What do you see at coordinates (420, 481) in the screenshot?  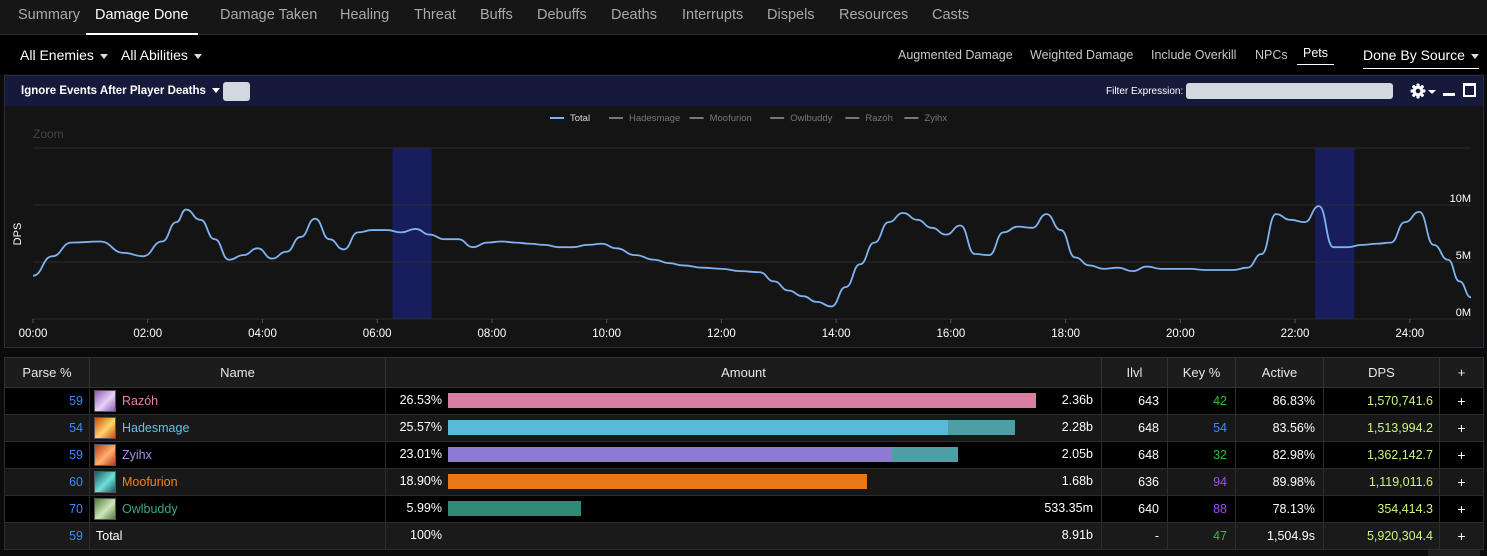 I see `amount-percent: 18.90%` at bounding box center [420, 481].